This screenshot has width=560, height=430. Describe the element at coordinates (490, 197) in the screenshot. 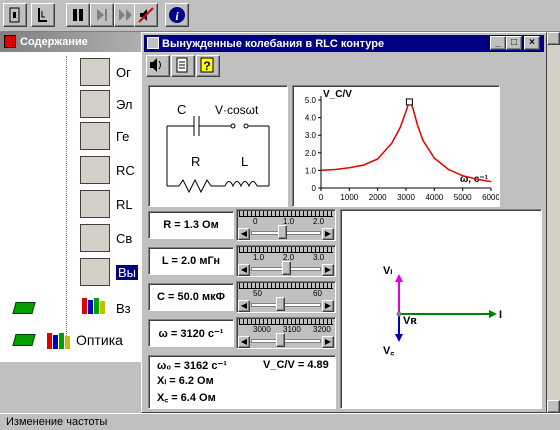

I see `x-tick-label: 6000` at that location.